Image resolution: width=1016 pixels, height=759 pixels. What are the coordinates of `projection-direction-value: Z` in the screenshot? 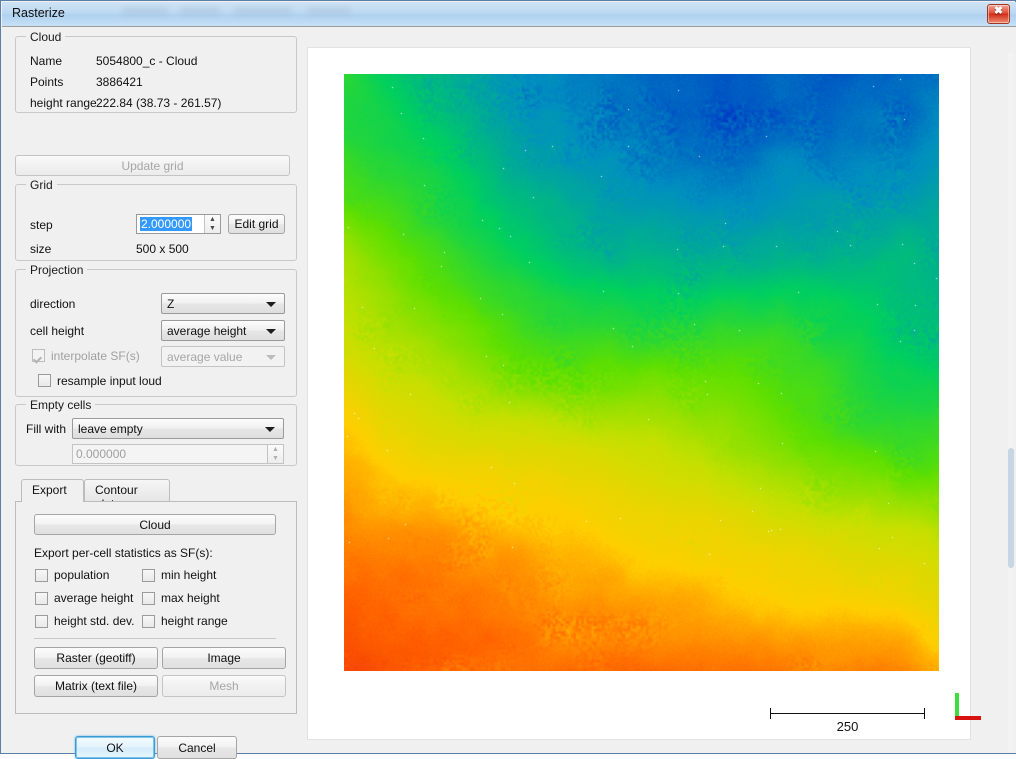 It's located at (171, 304).